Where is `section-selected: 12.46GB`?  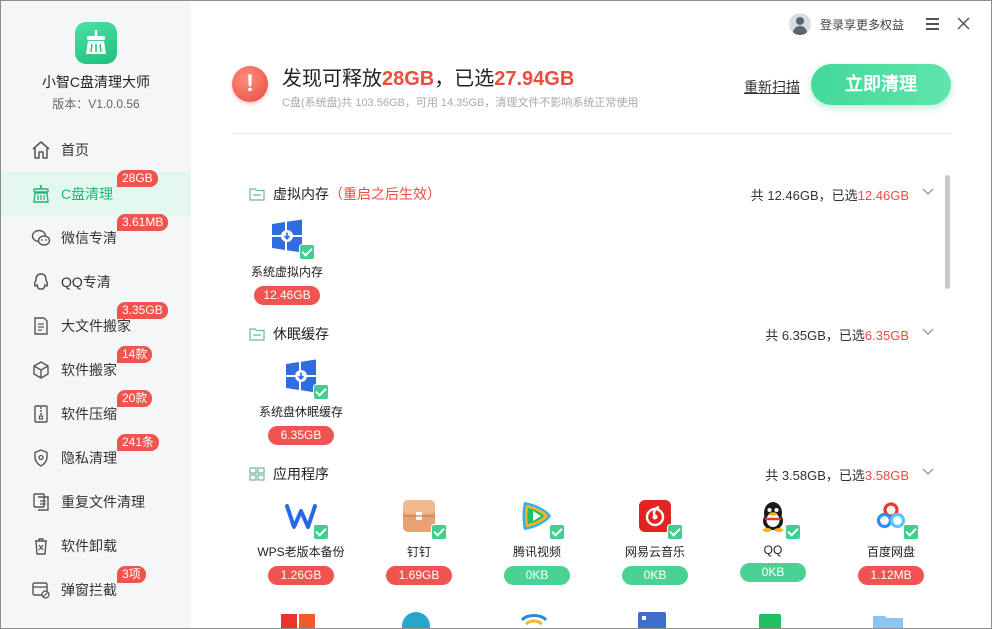
section-selected: 12.46GB is located at coordinates (883, 195).